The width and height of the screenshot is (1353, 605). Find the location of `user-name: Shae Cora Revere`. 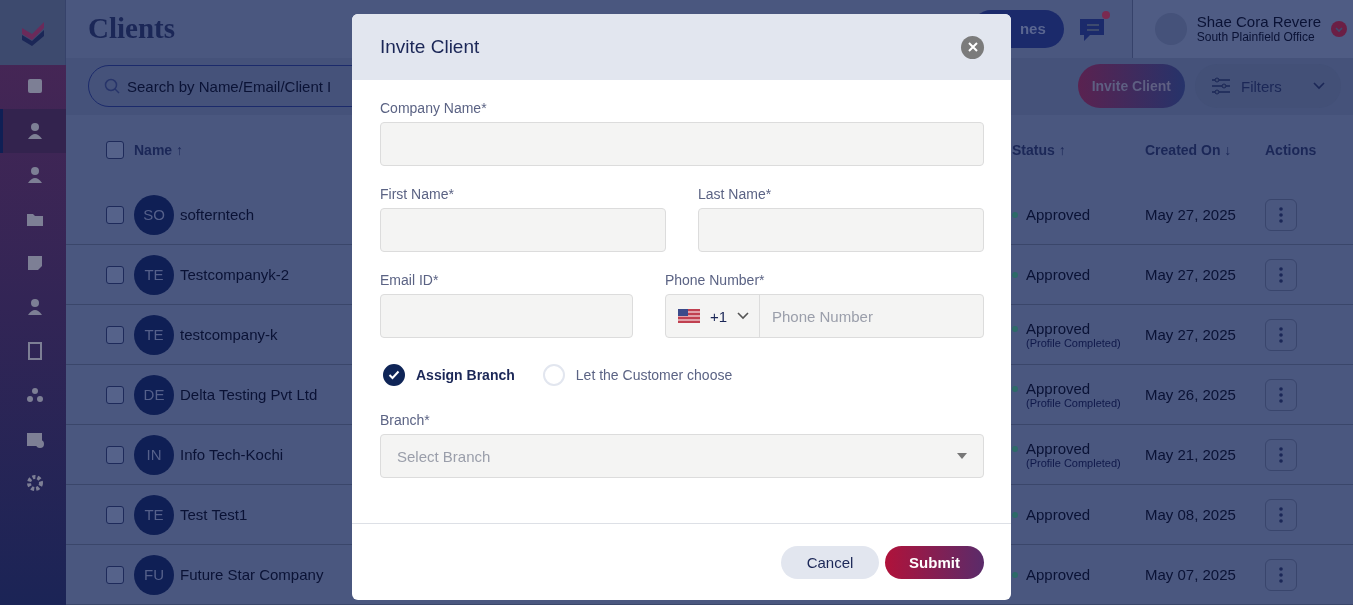

user-name: Shae Cora Revere is located at coordinates (1258, 22).